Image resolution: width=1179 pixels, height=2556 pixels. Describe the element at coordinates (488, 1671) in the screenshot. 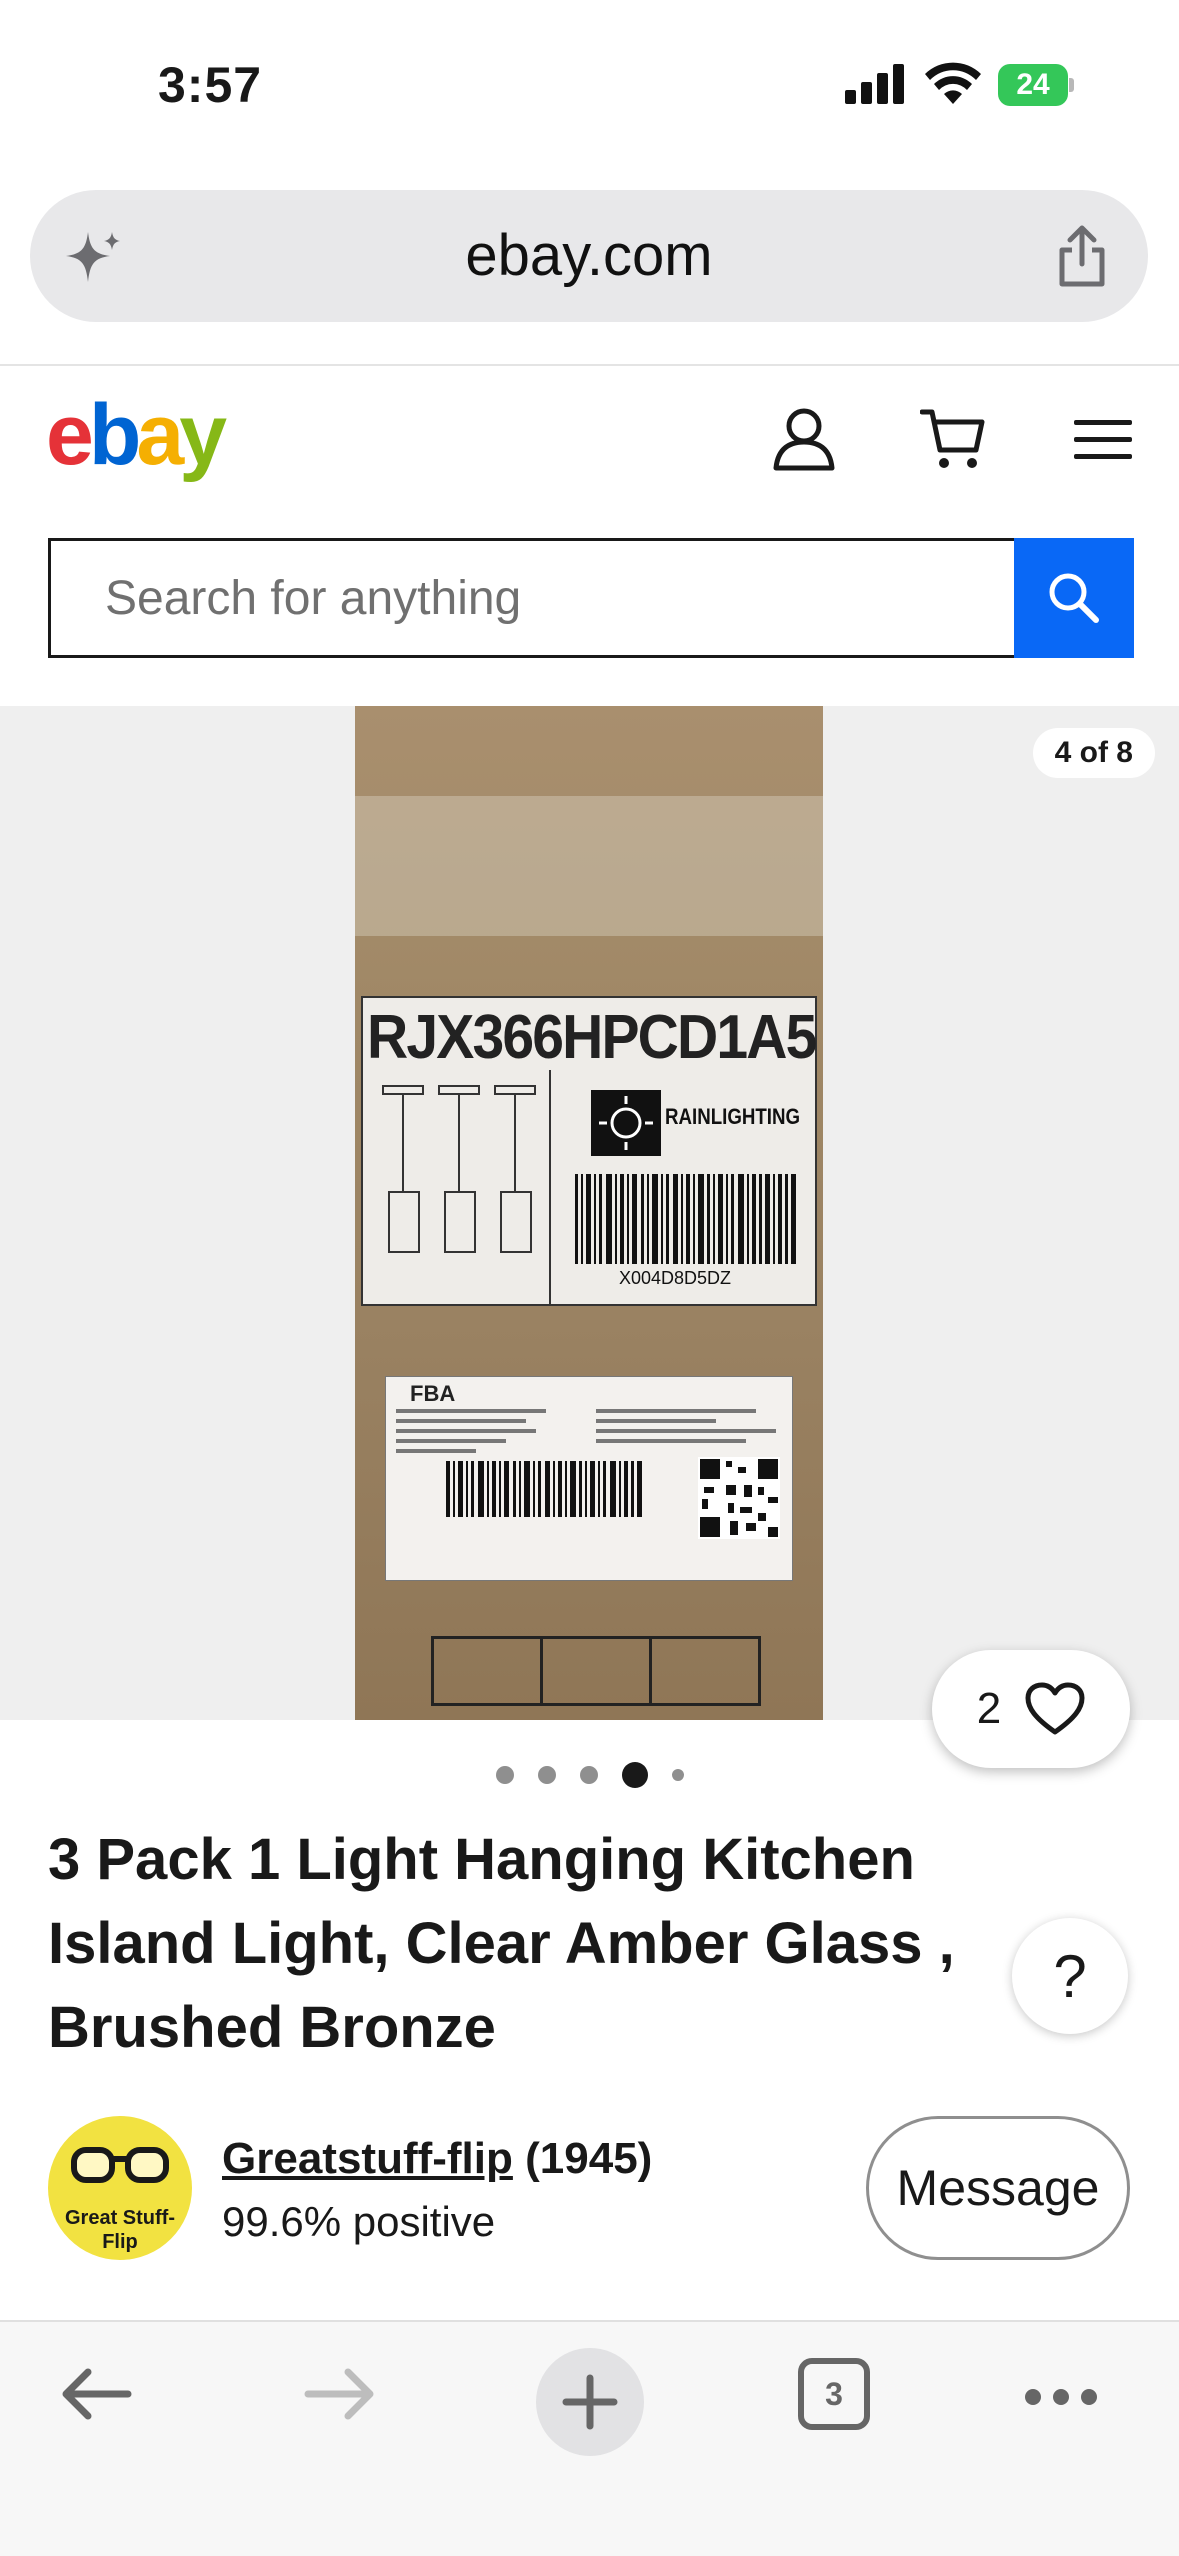

I see `fragile-symbol-icon` at that location.